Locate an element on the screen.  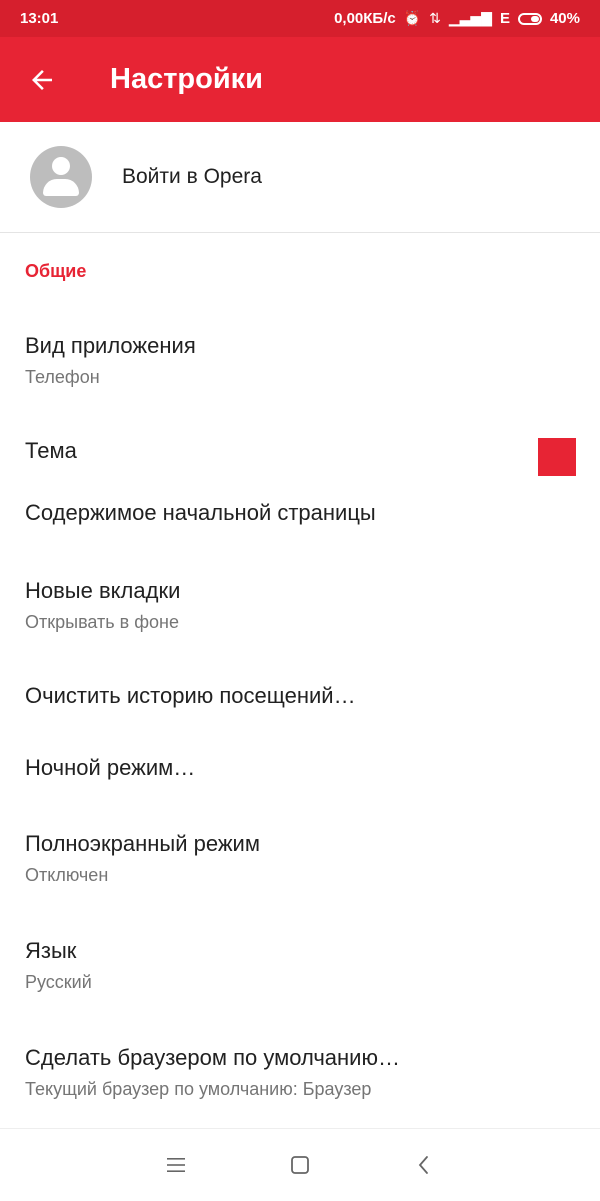
battery-percent: 40% is located at coordinates (564, 18).